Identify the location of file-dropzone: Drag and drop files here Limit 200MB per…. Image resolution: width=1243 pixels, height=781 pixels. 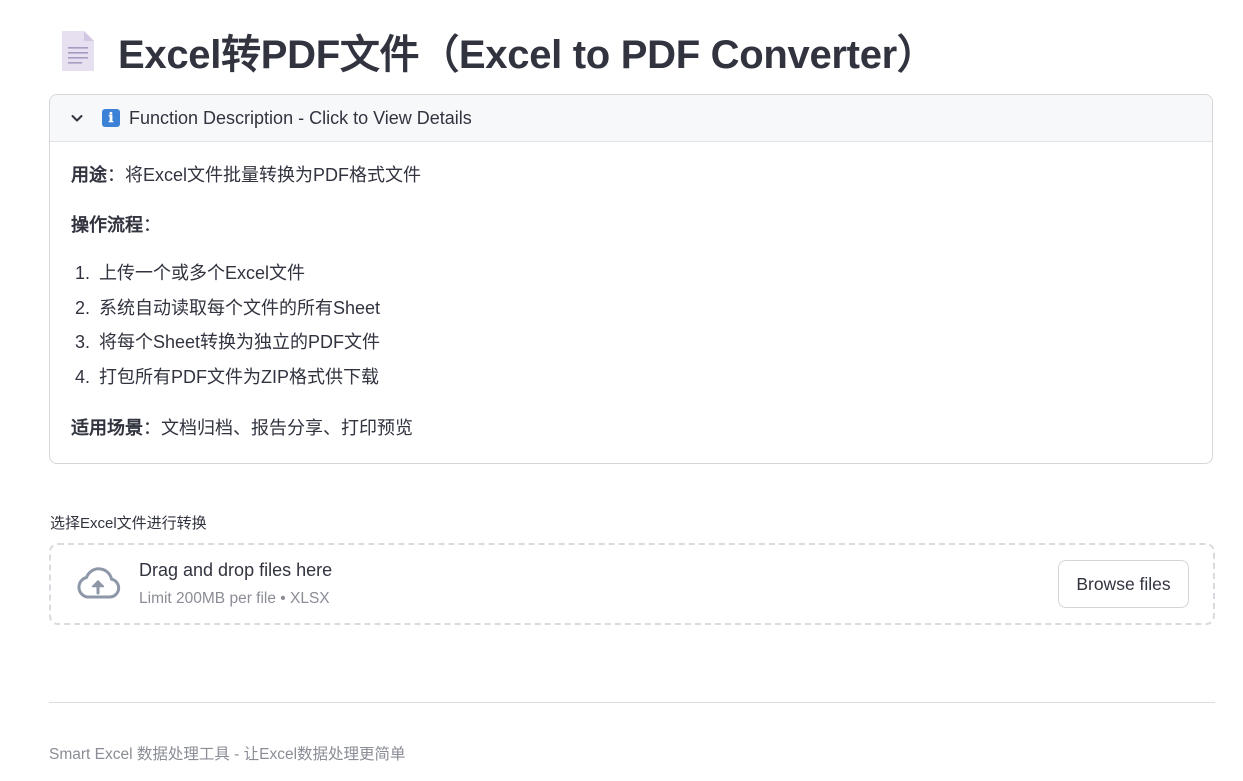
(632, 584).